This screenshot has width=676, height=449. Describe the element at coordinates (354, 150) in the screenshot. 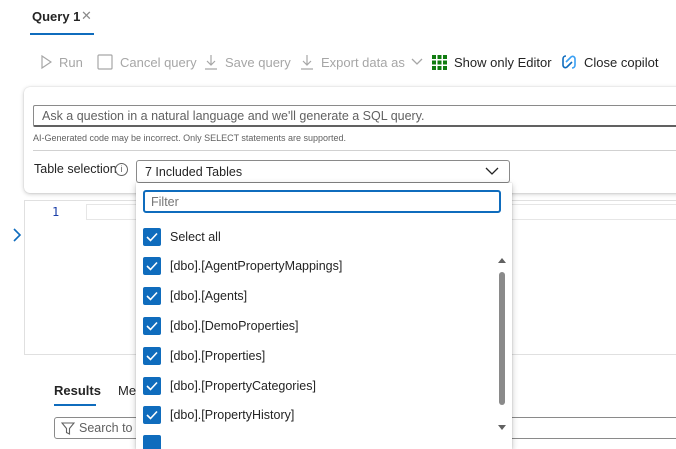

I see `divider` at that location.